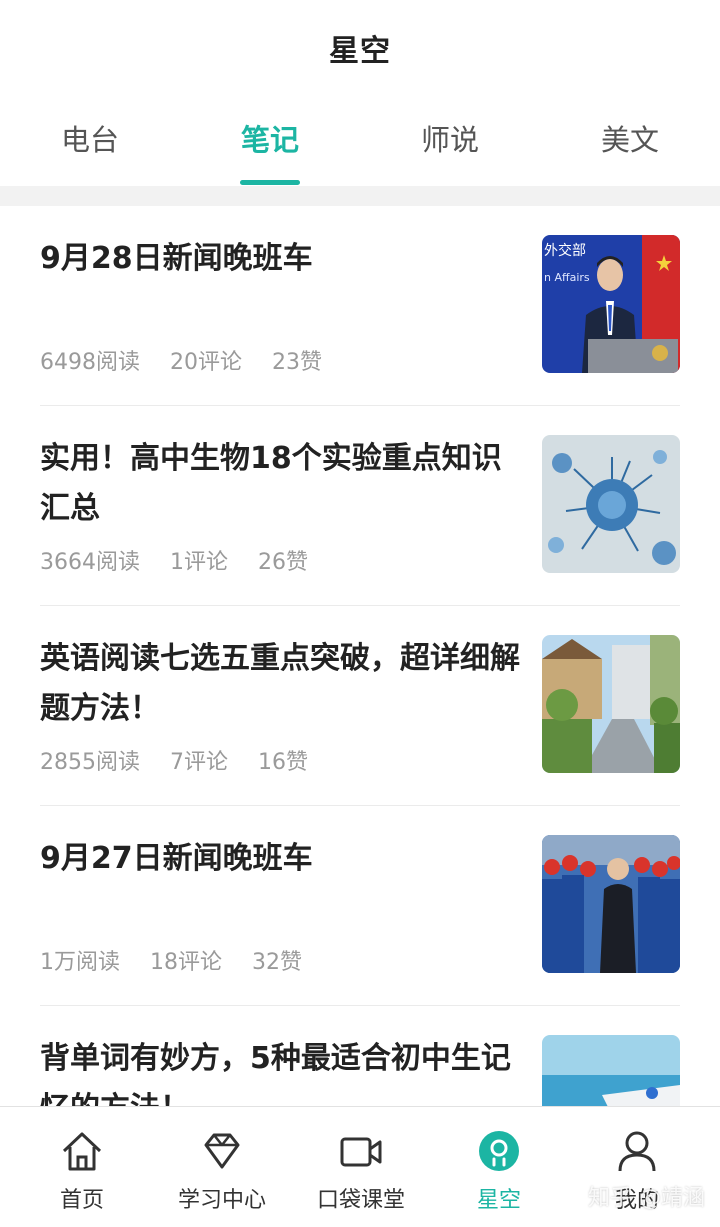 The width and height of the screenshot is (720, 1227). I want to click on tabbar-label: 学习中心, so click(221, 1200).